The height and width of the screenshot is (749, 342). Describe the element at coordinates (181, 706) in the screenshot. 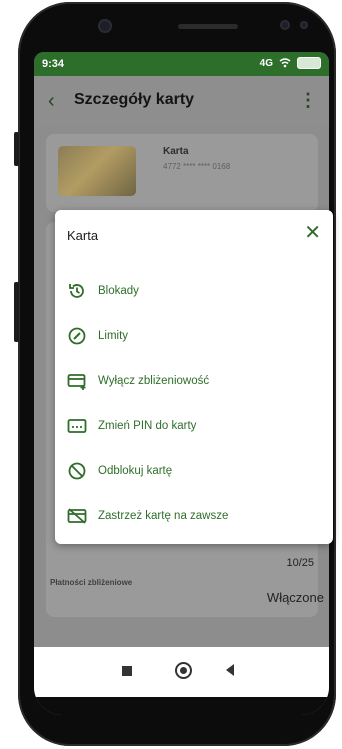

I see `phone-chin` at that location.